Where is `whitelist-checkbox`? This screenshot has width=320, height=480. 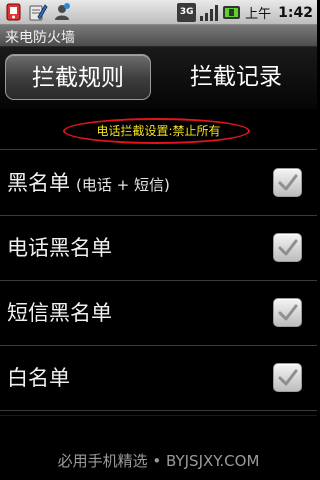 whitelist-checkbox is located at coordinates (287, 377).